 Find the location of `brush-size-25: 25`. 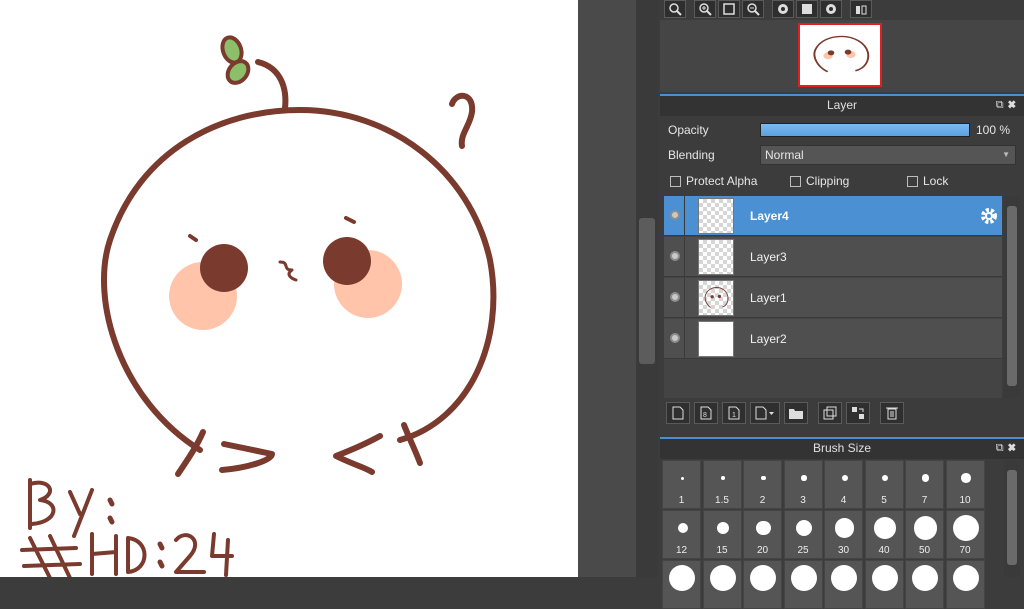

brush-size-25: 25 is located at coordinates (803, 534).